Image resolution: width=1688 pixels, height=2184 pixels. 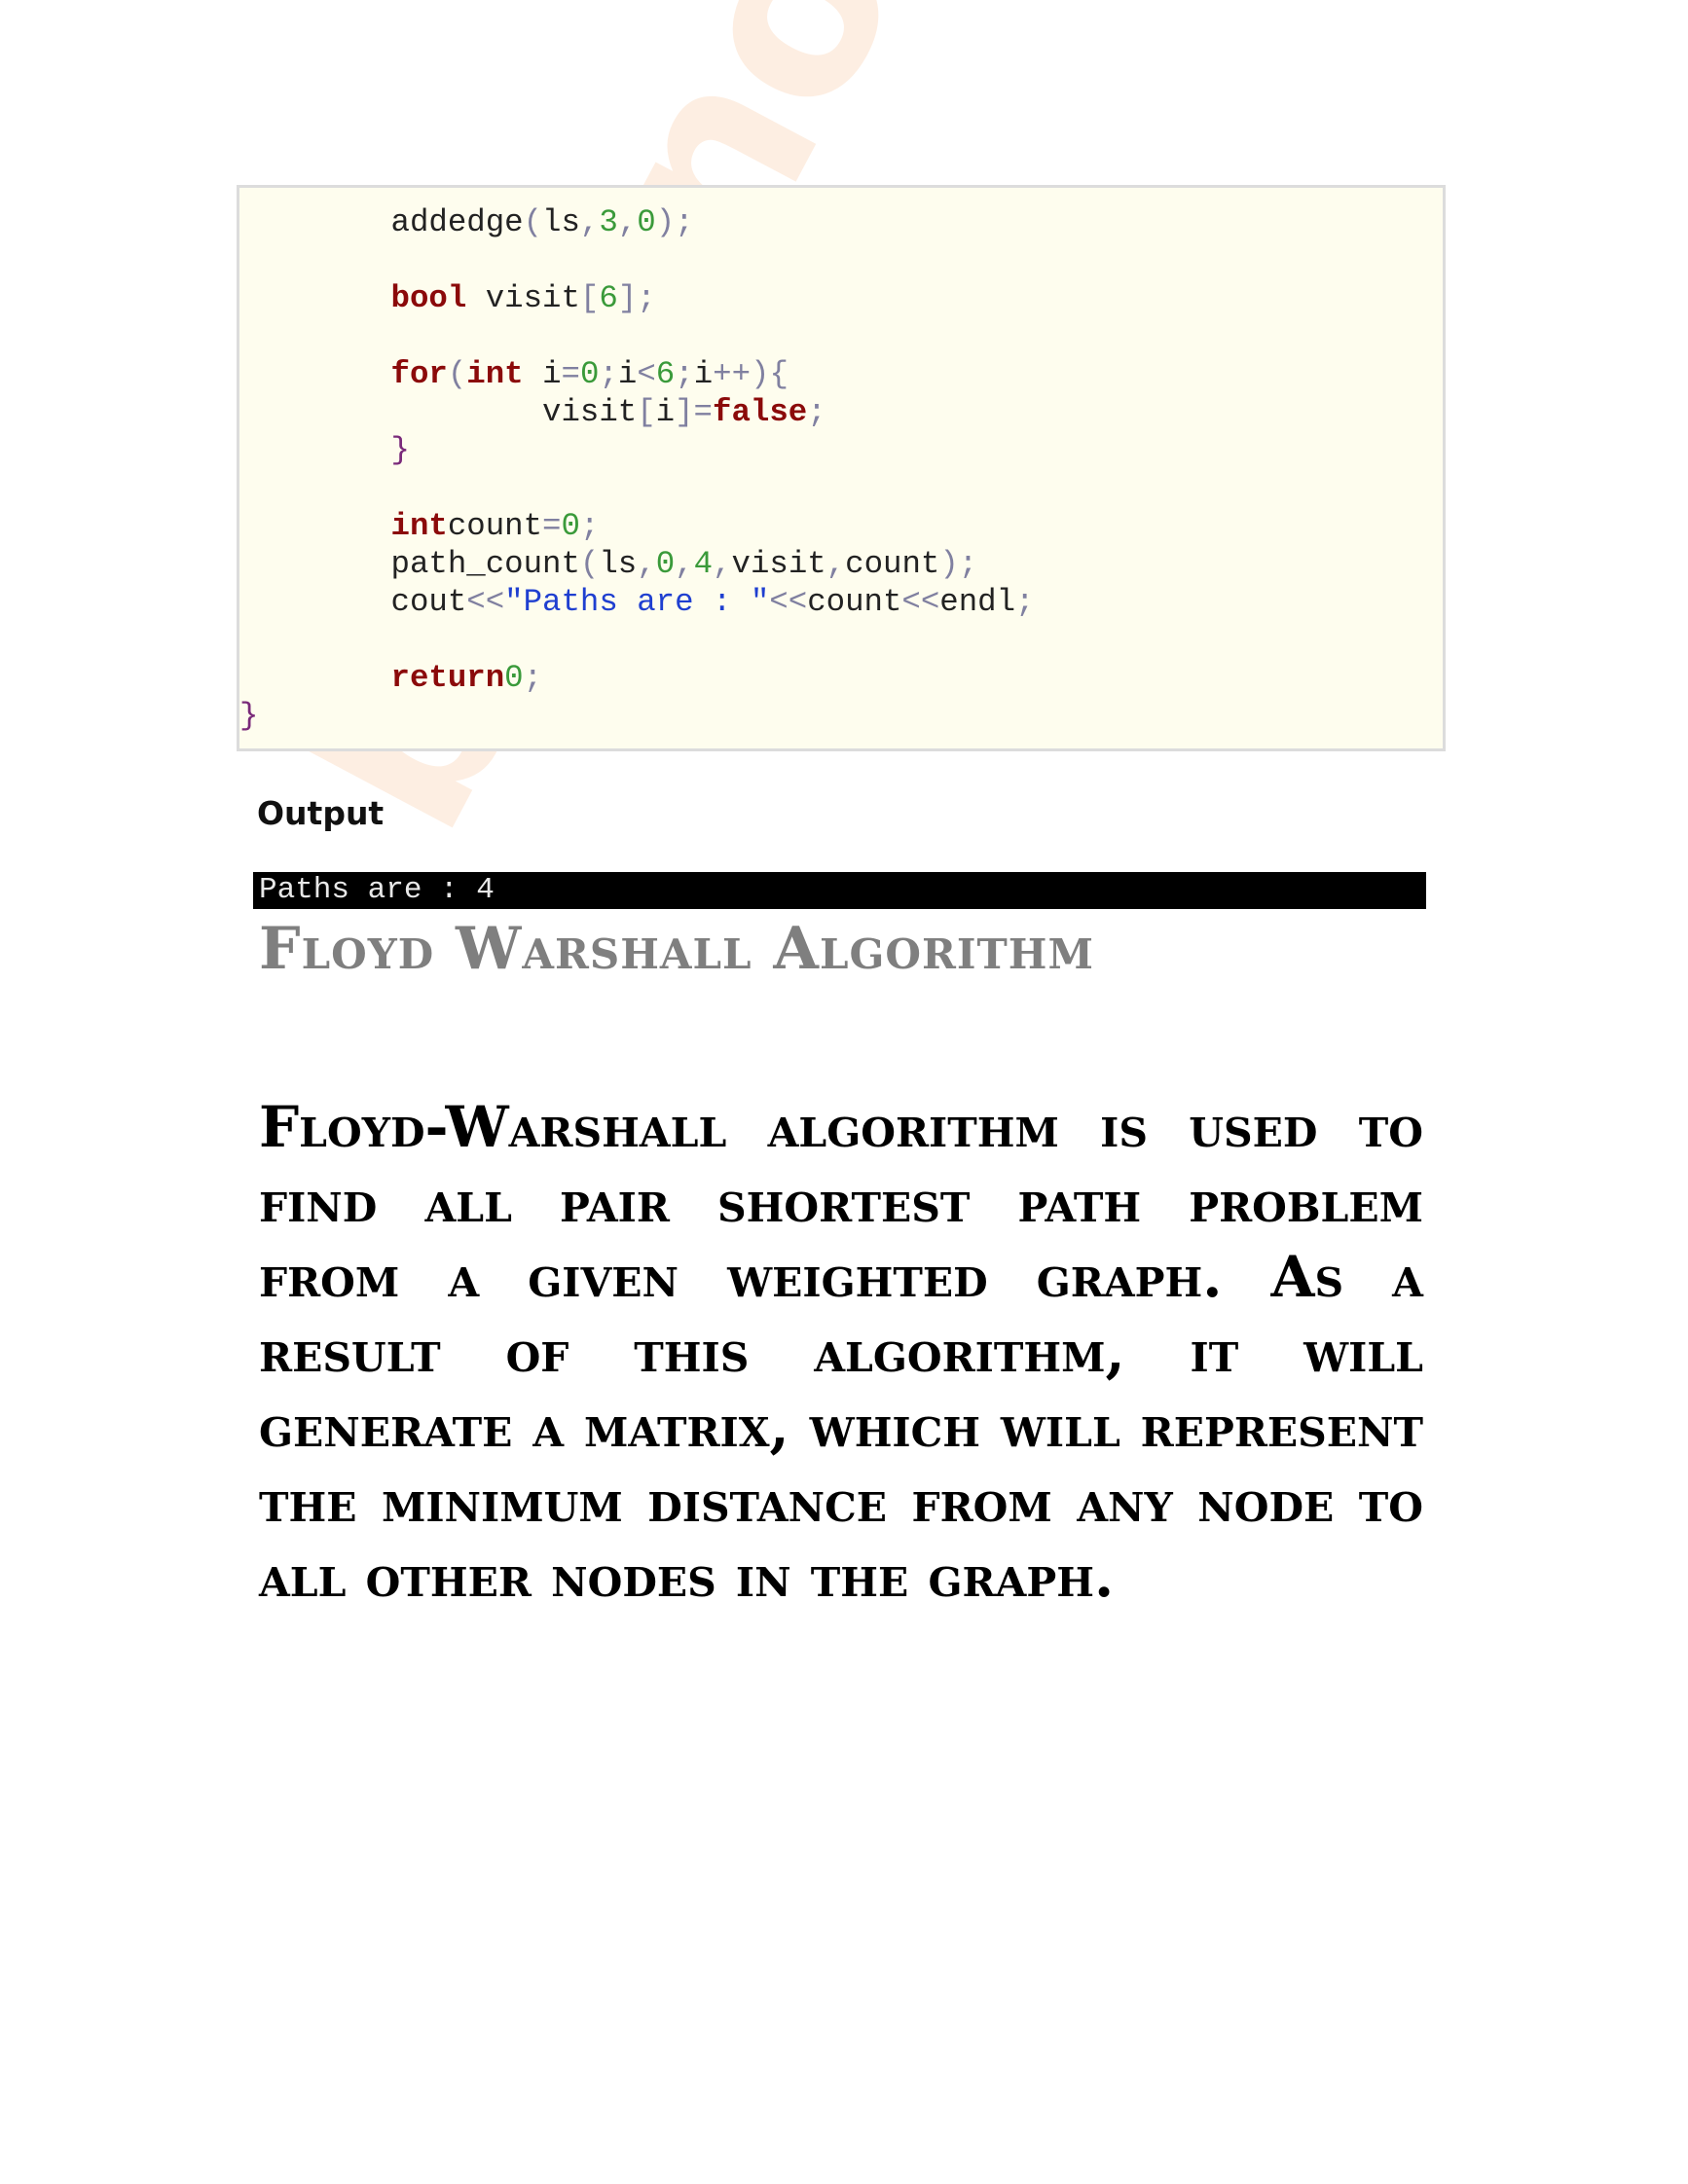 What do you see at coordinates (751, 374) in the screenshot?
I see `code-token: ++){` at bounding box center [751, 374].